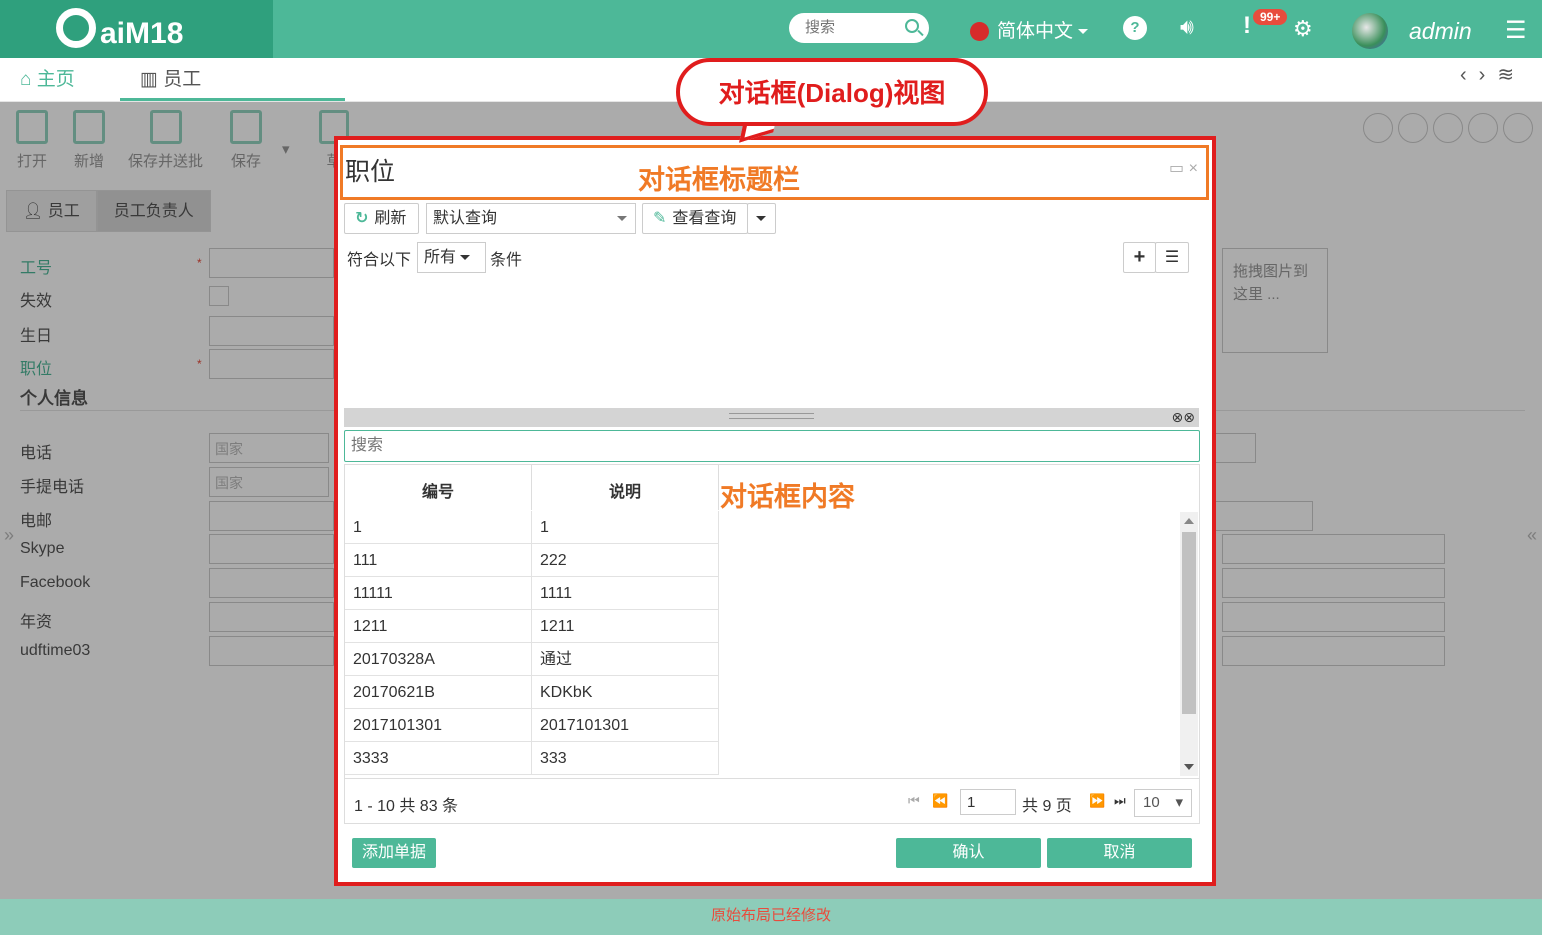  What do you see at coordinates (771, 917) in the screenshot?
I see `status-footer: 原始布局已经修改` at bounding box center [771, 917].